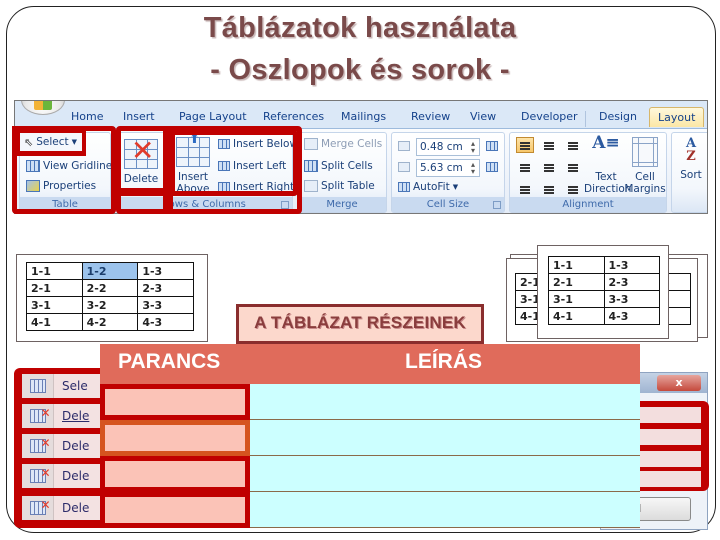 This screenshot has height=540, width=720. I want to click on group-data: AZ Sort, so click(689, 172).